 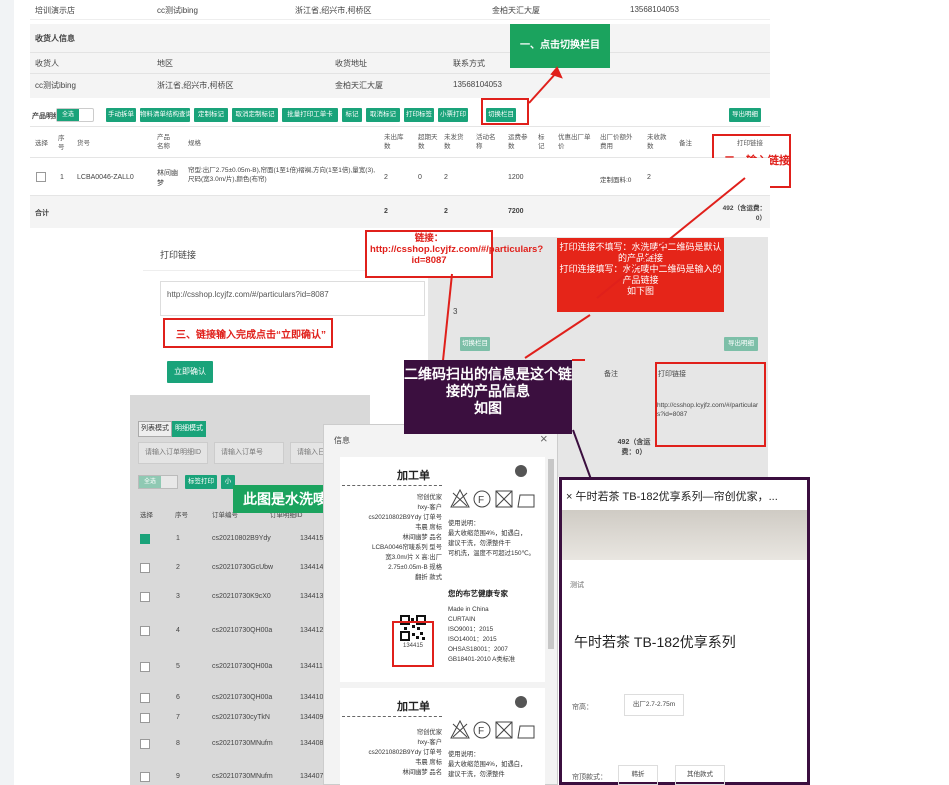 I want to click on list-row-id: 134408, so click(x=312, y=743).